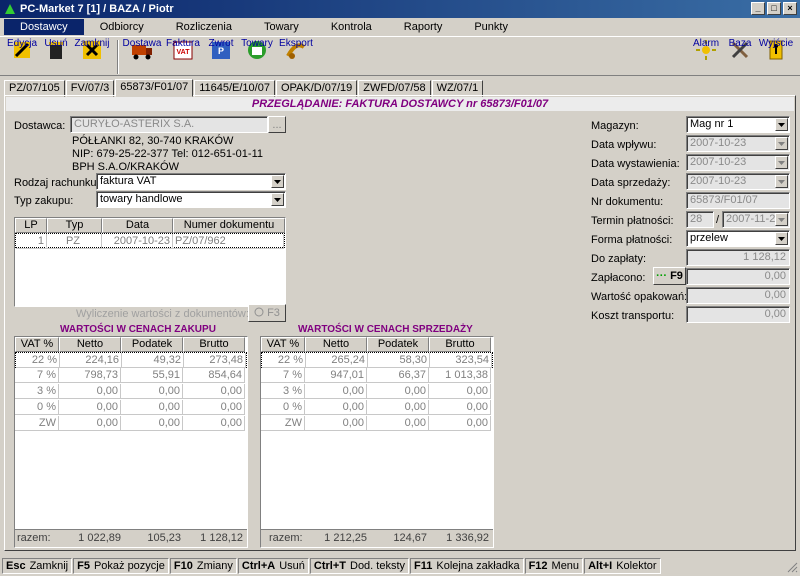 This screenshot has width=800, height=576. Describe the element at coordinates (154, 88) in the screenshot. I see `tab-65873-f01-07: 65873/F01/07` at that location.